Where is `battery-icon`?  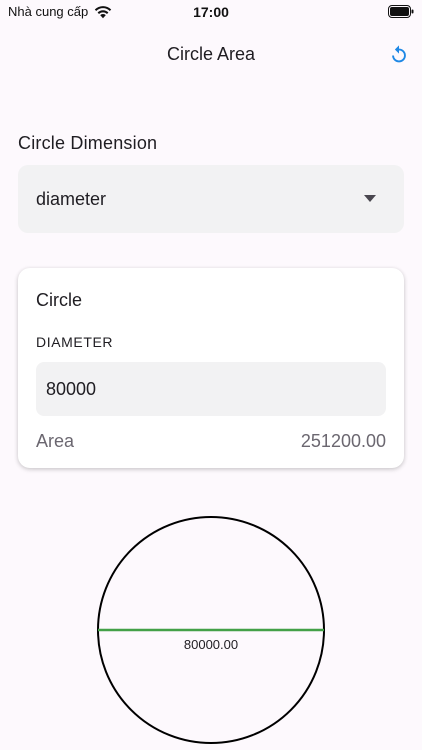
battery-icon is located at coordinates (401, 11).